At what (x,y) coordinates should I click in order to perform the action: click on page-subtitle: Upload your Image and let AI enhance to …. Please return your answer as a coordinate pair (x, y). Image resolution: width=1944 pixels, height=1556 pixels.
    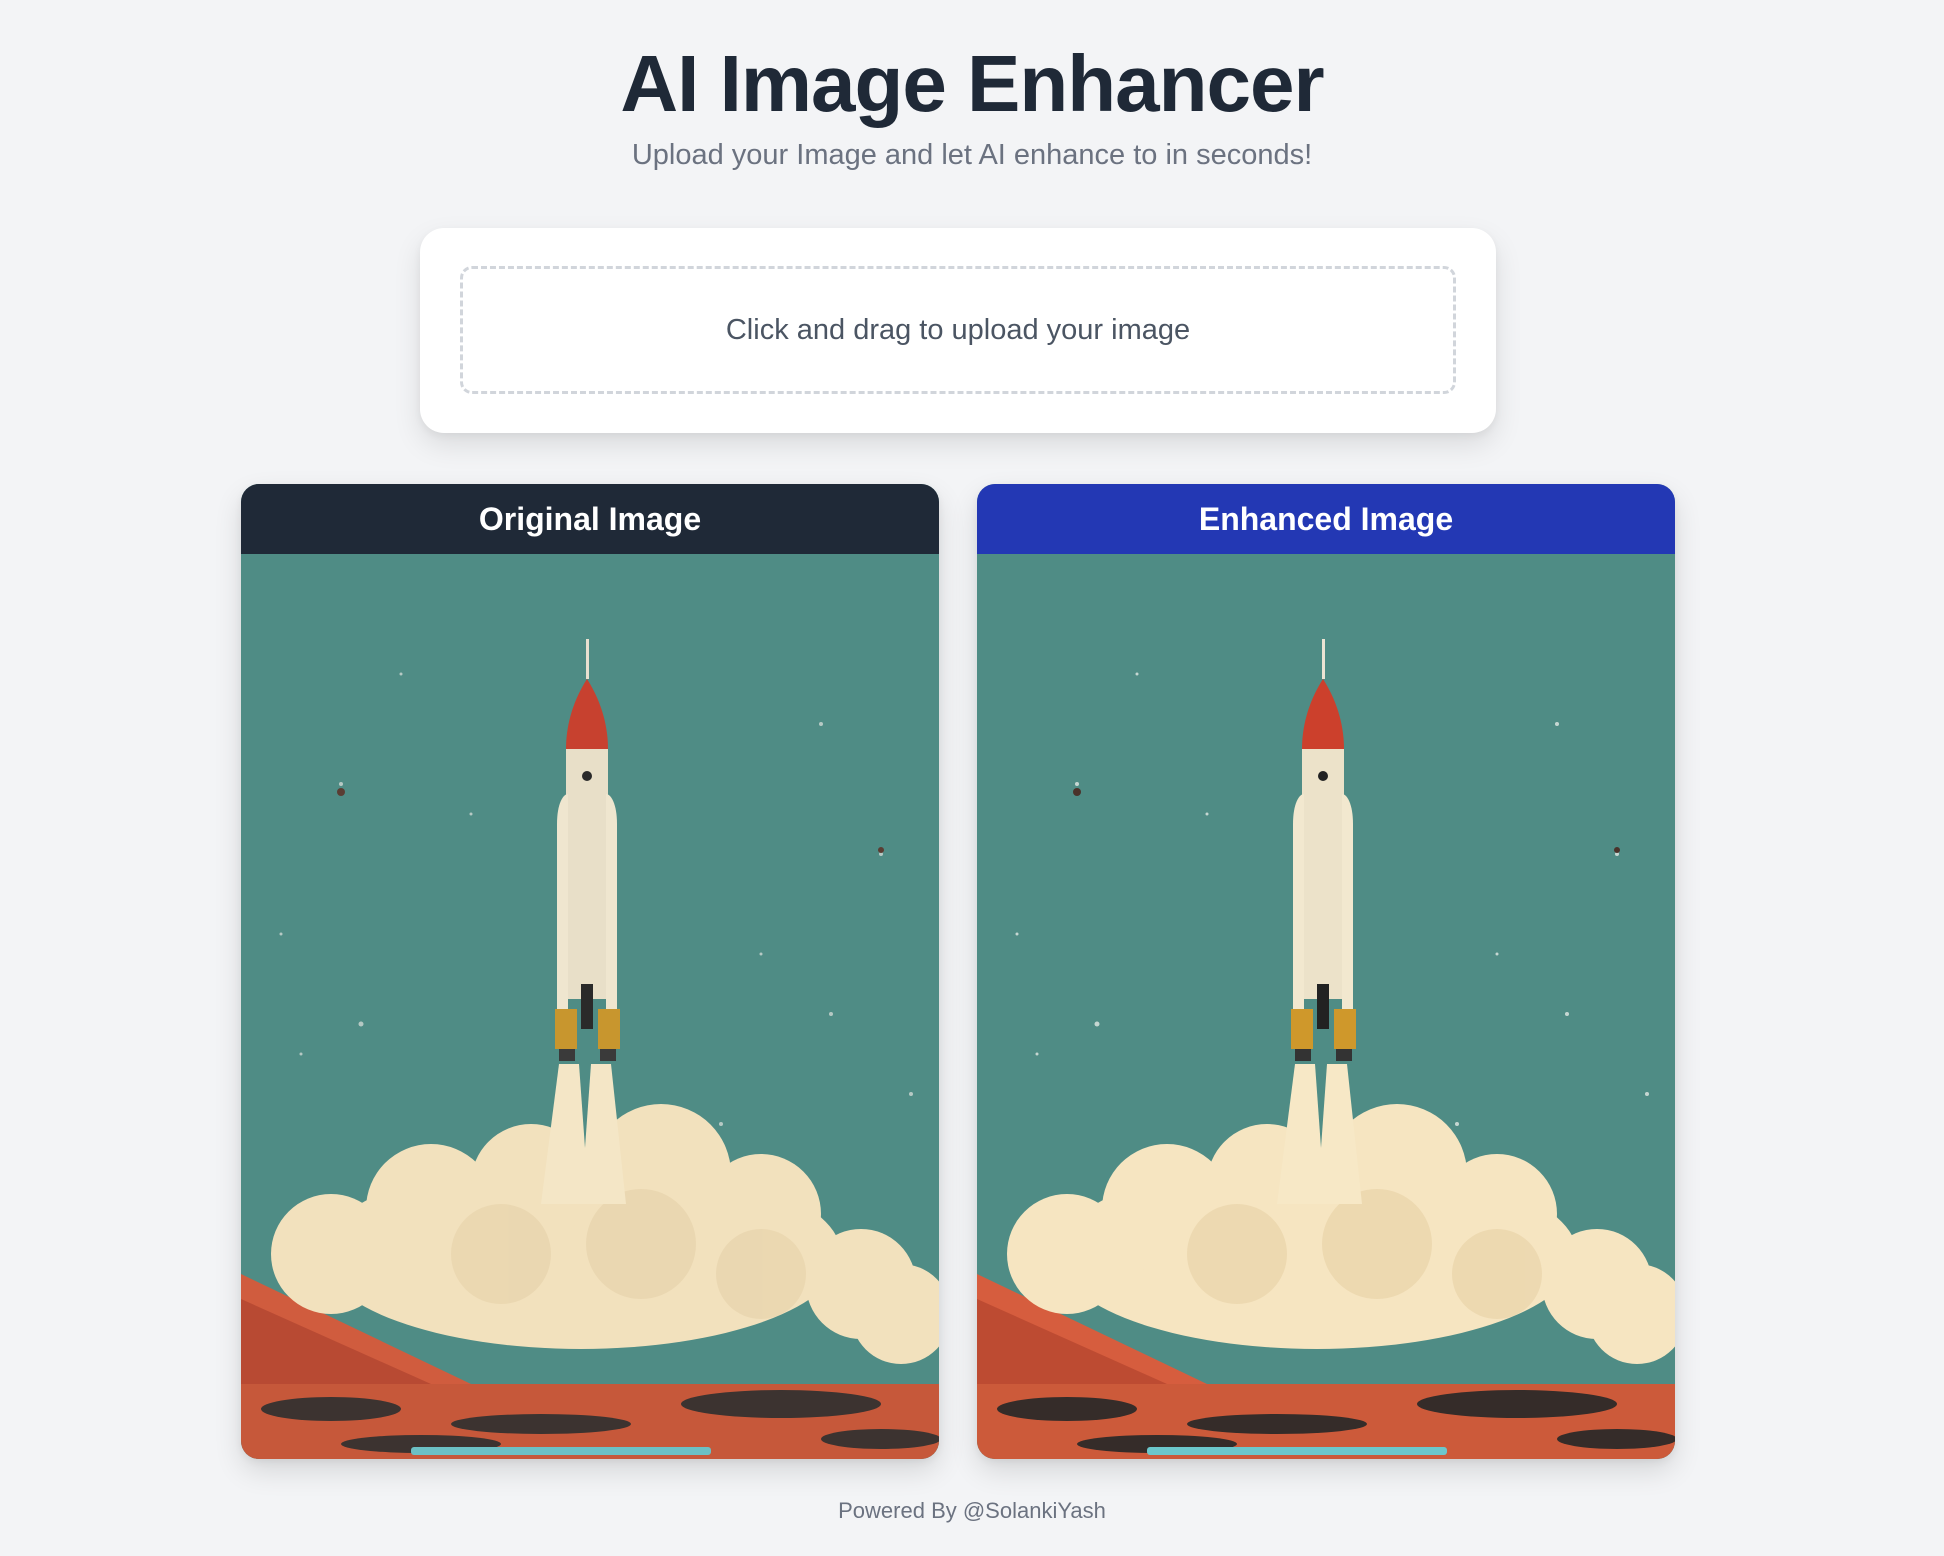
    Looking at the image, I should click on (972, 155).